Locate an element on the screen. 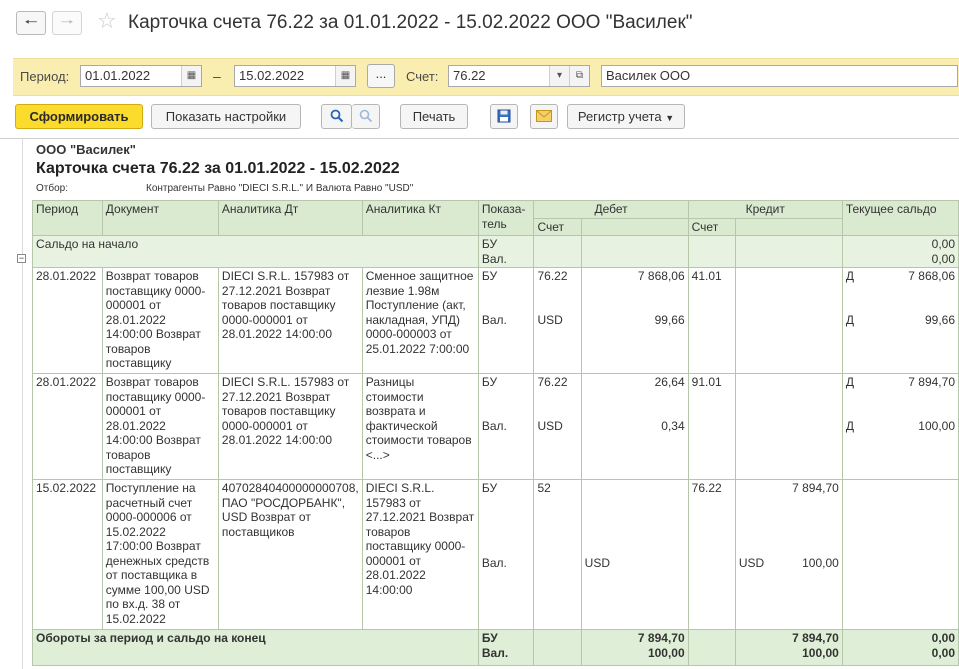 The width and height of the screenshot is (959, 669). row-credit-amount: 7 894,70 USD 100,00 is located at coordinates (788, 554).